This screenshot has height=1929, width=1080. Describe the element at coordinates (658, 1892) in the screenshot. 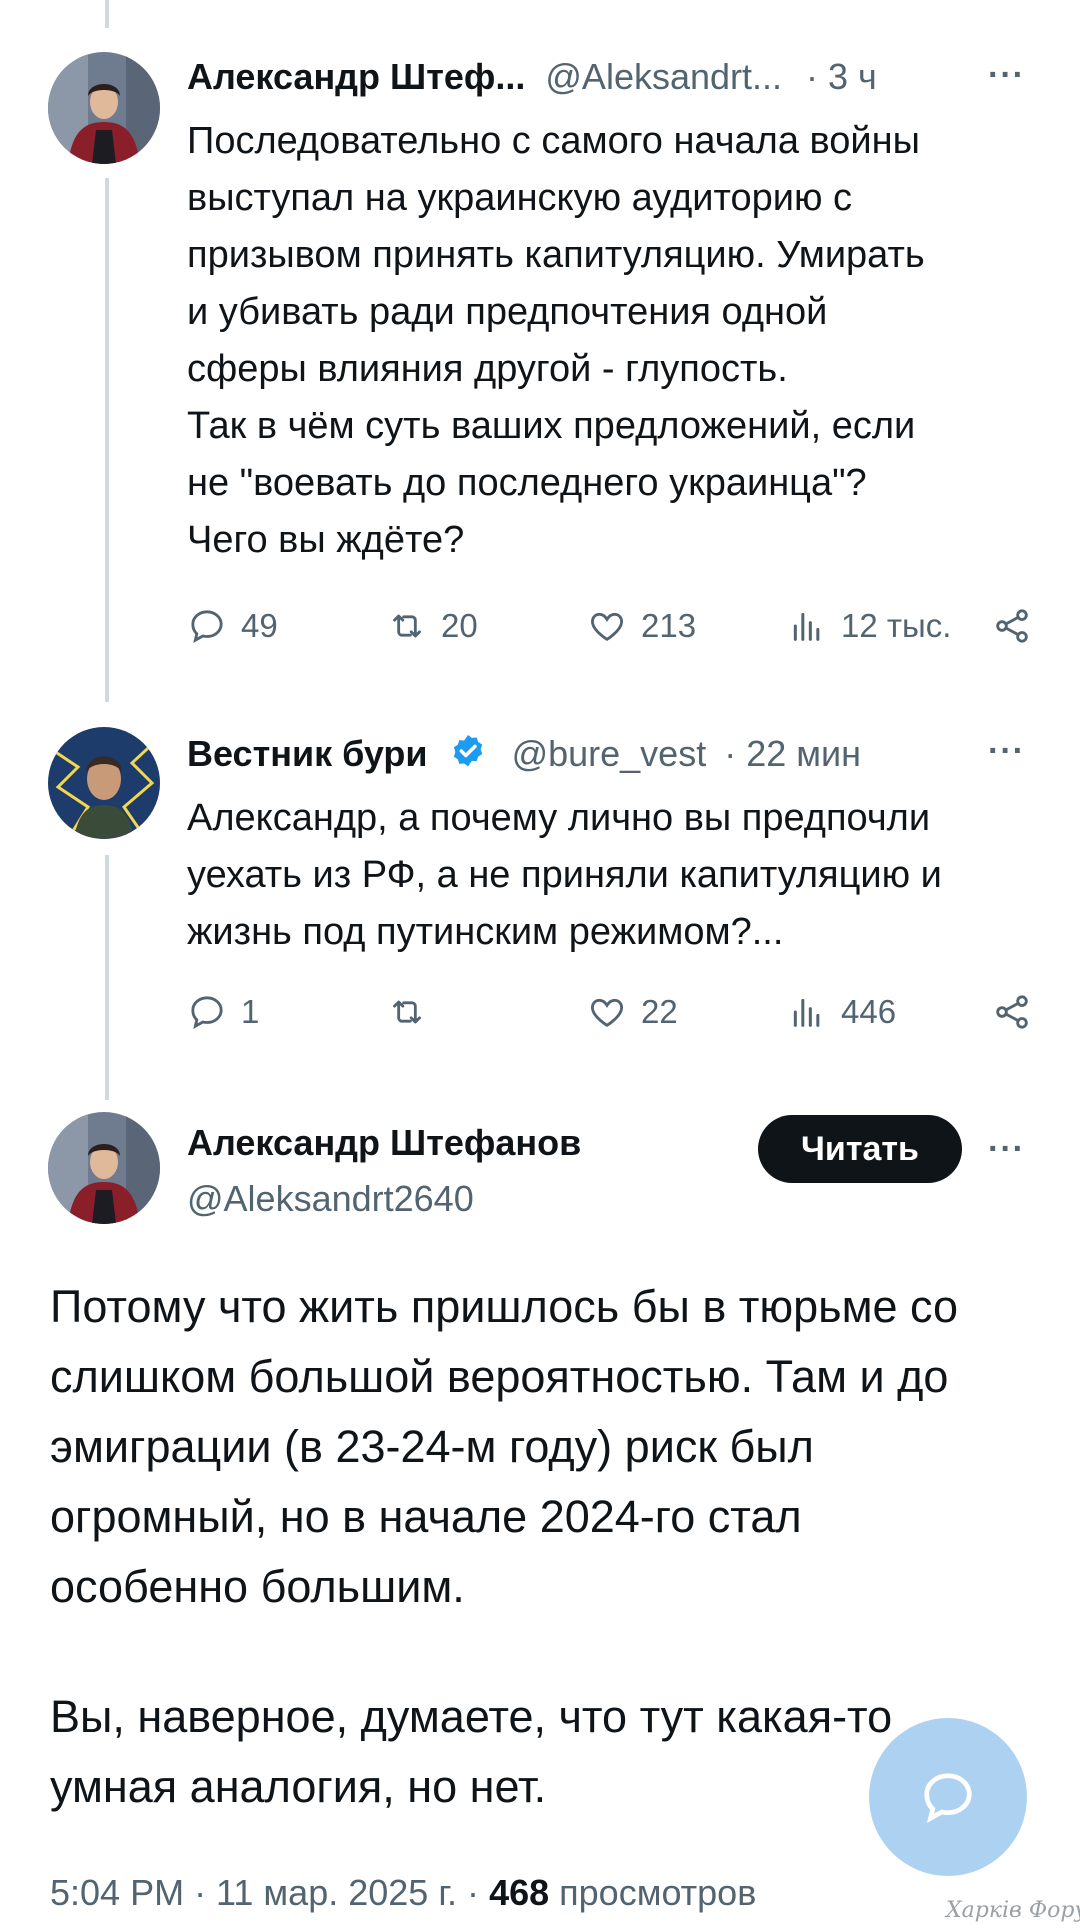

I see `views-label: просмотров` at that location.